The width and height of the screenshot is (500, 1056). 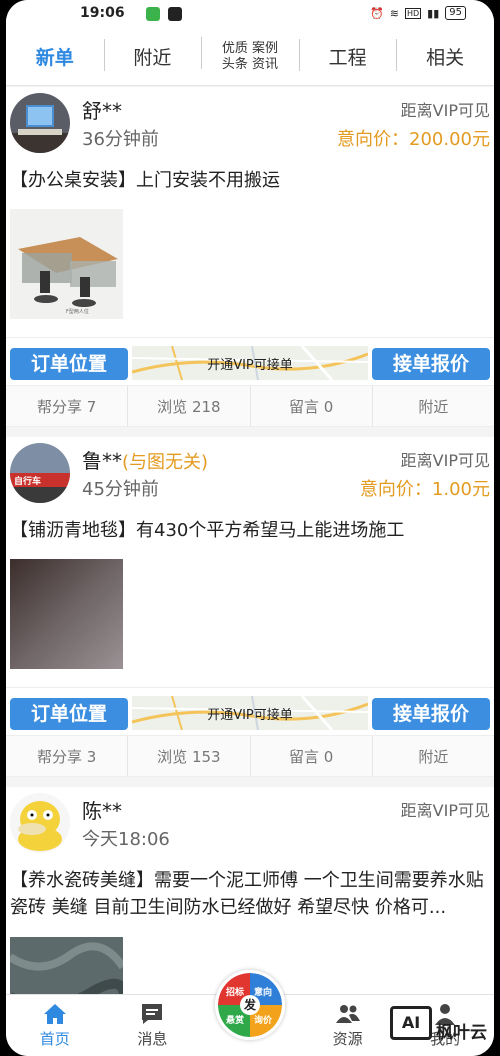 I want to click on customer-name: 陈**, so click(x=102, y=809).